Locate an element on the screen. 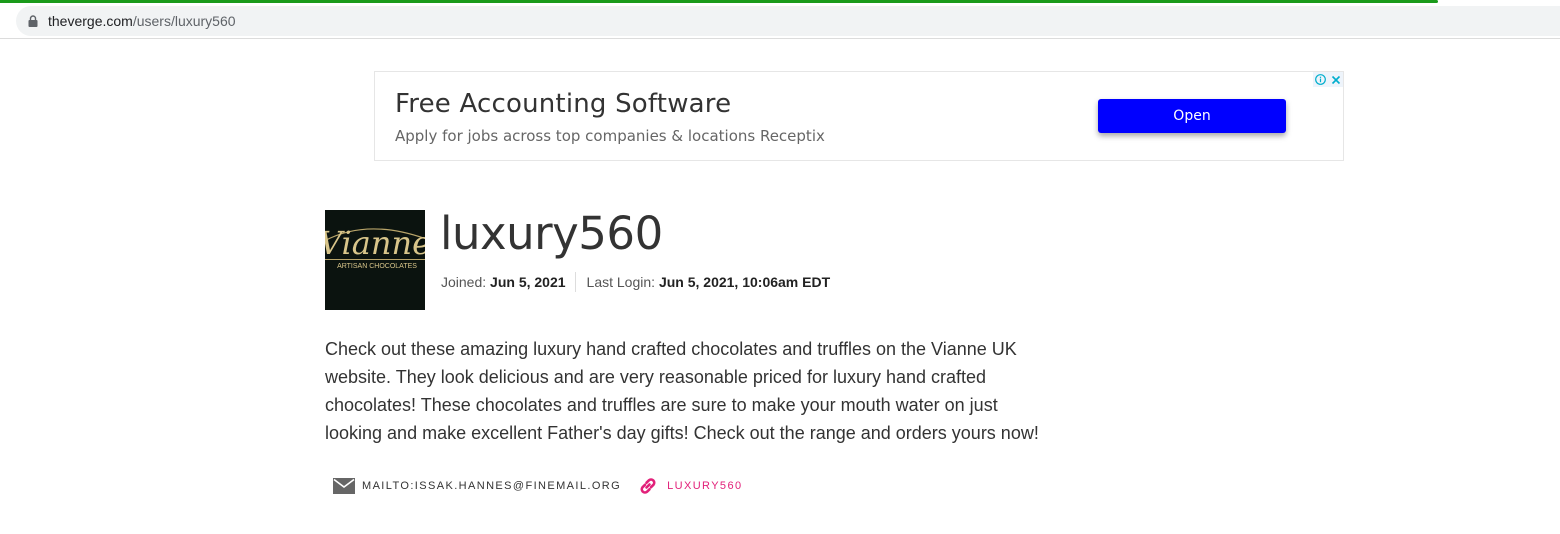 This screenshot has height=534, width=1560. vianne-logo-image: Vianne ARTISAN CHOCOLATES is located at coordinates (375, 260).